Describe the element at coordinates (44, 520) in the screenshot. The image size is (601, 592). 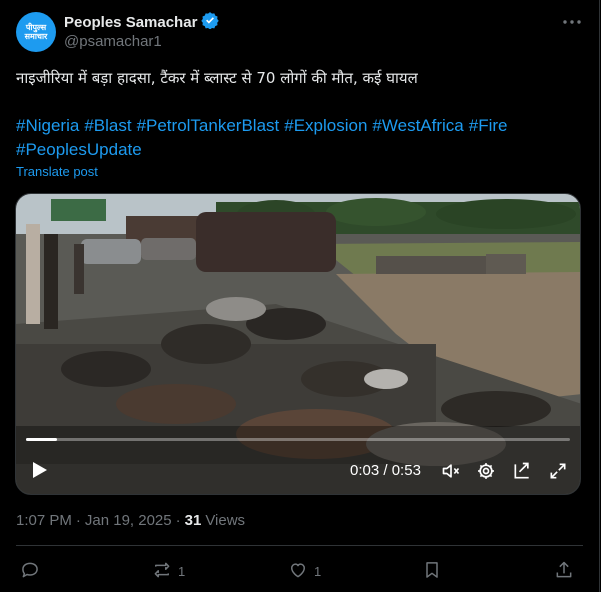
I see `post-time: 1:07 PM` at that location.